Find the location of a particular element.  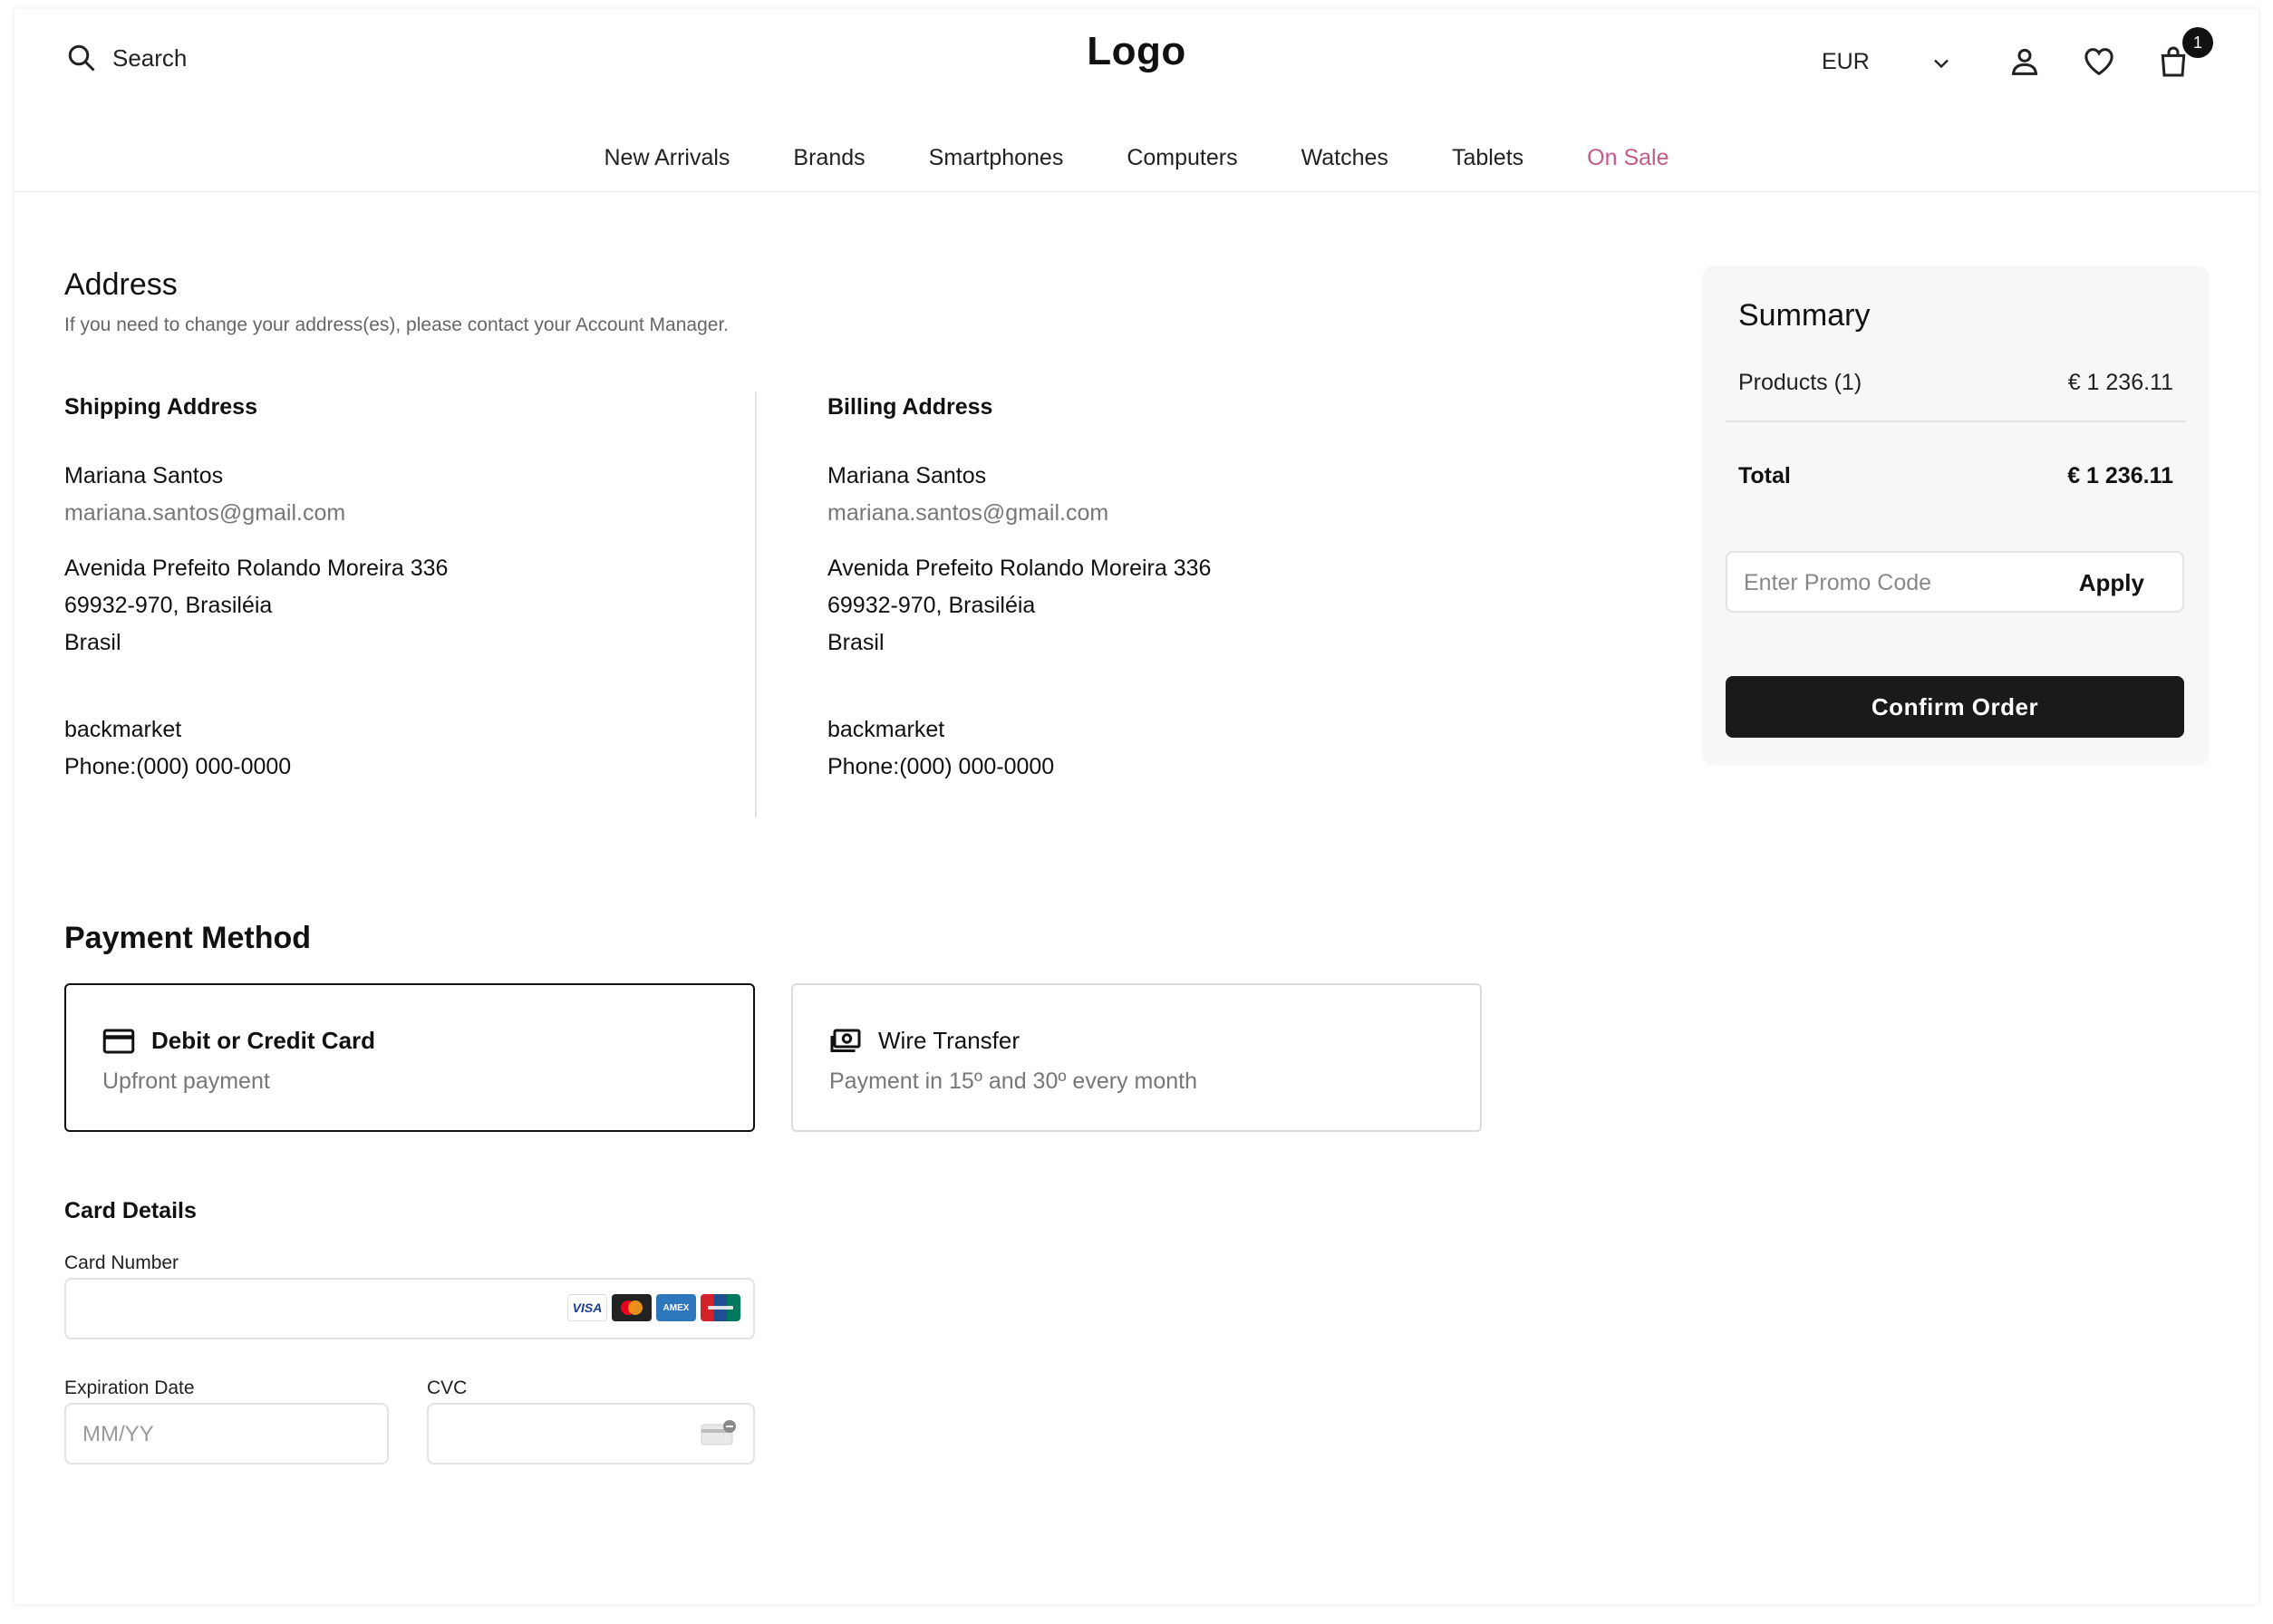

total-label: Total is located at coordinates (1764, 476).